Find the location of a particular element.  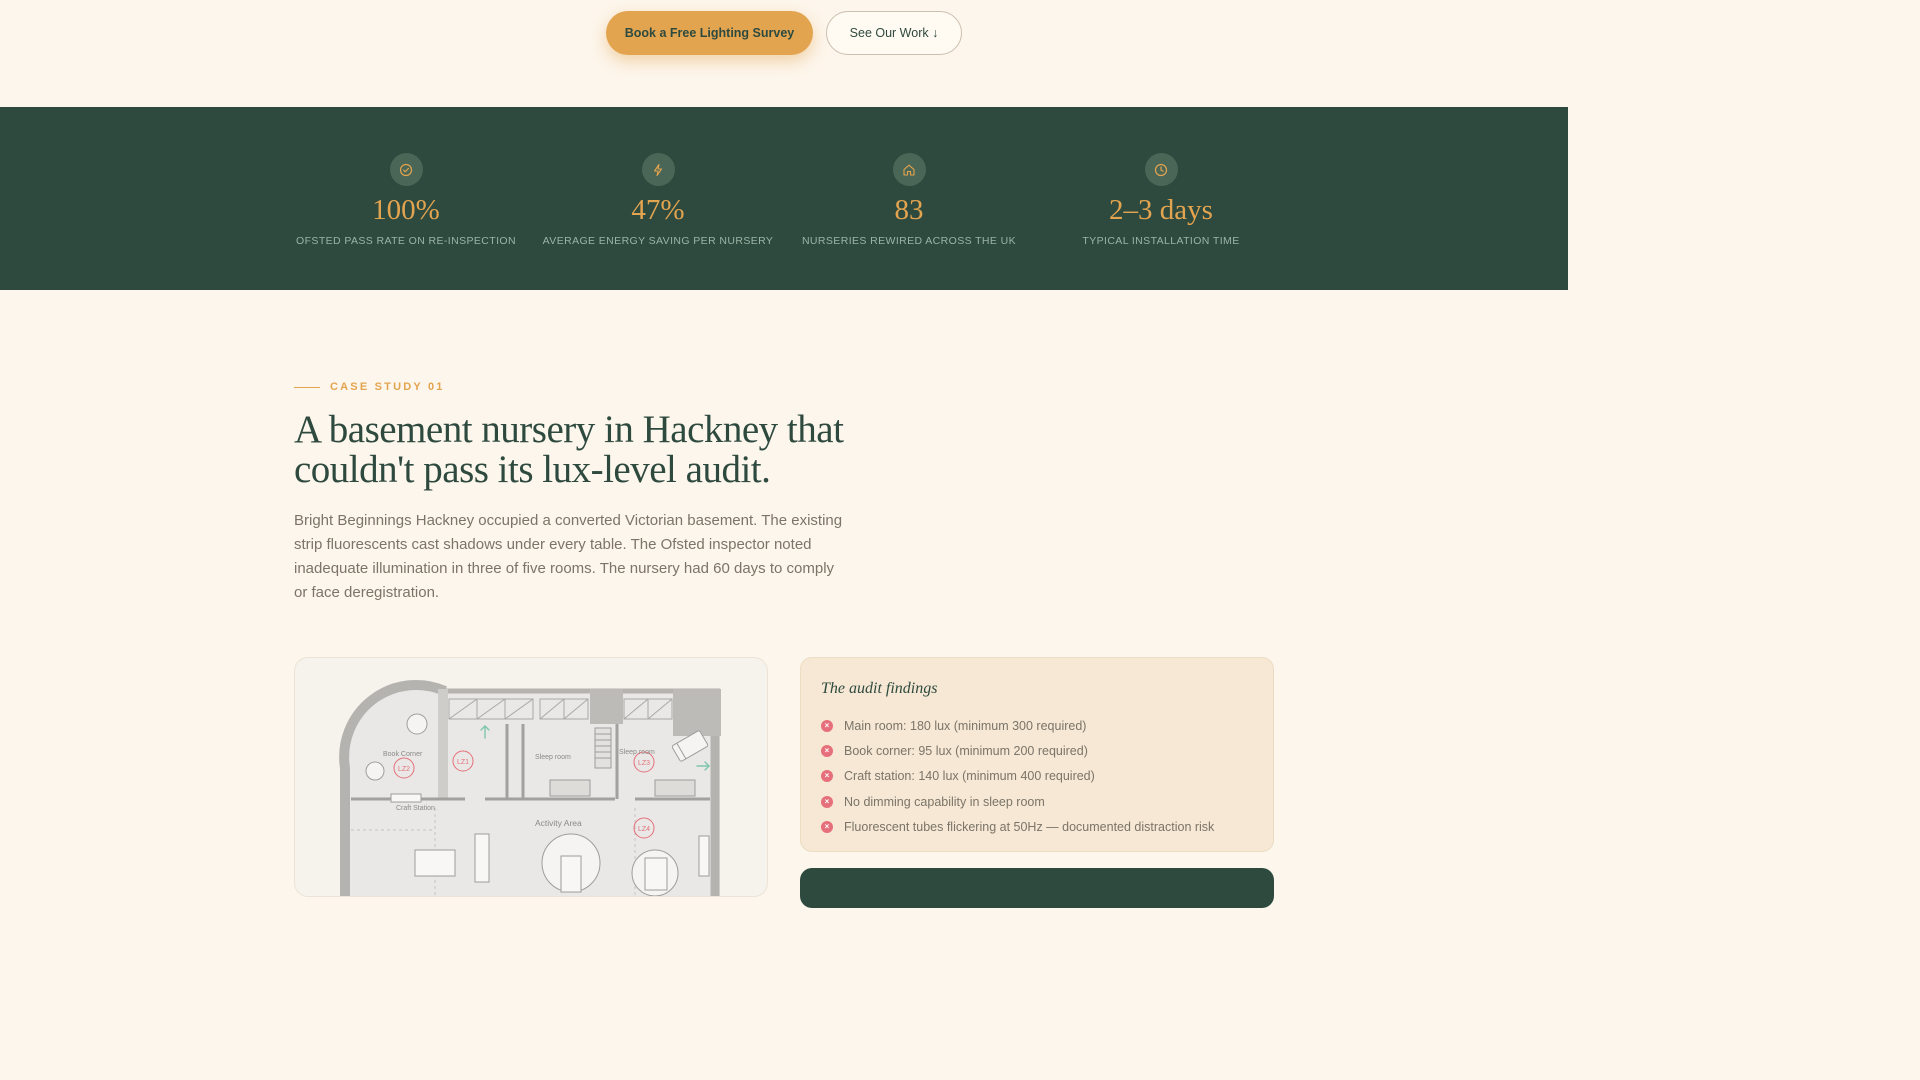

stat-value: 47% is located at coordinates (658, 210).